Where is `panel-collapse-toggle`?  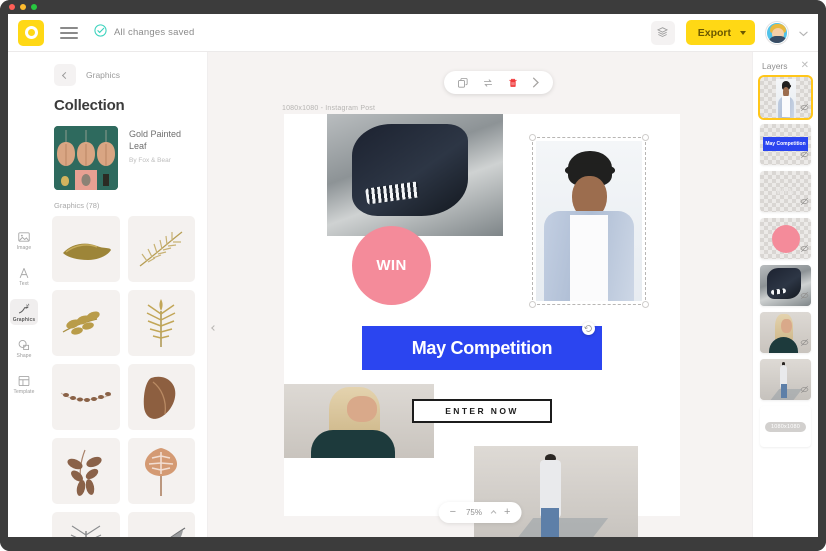
panel-collapse-toggle is located at coordinates (213, 328).